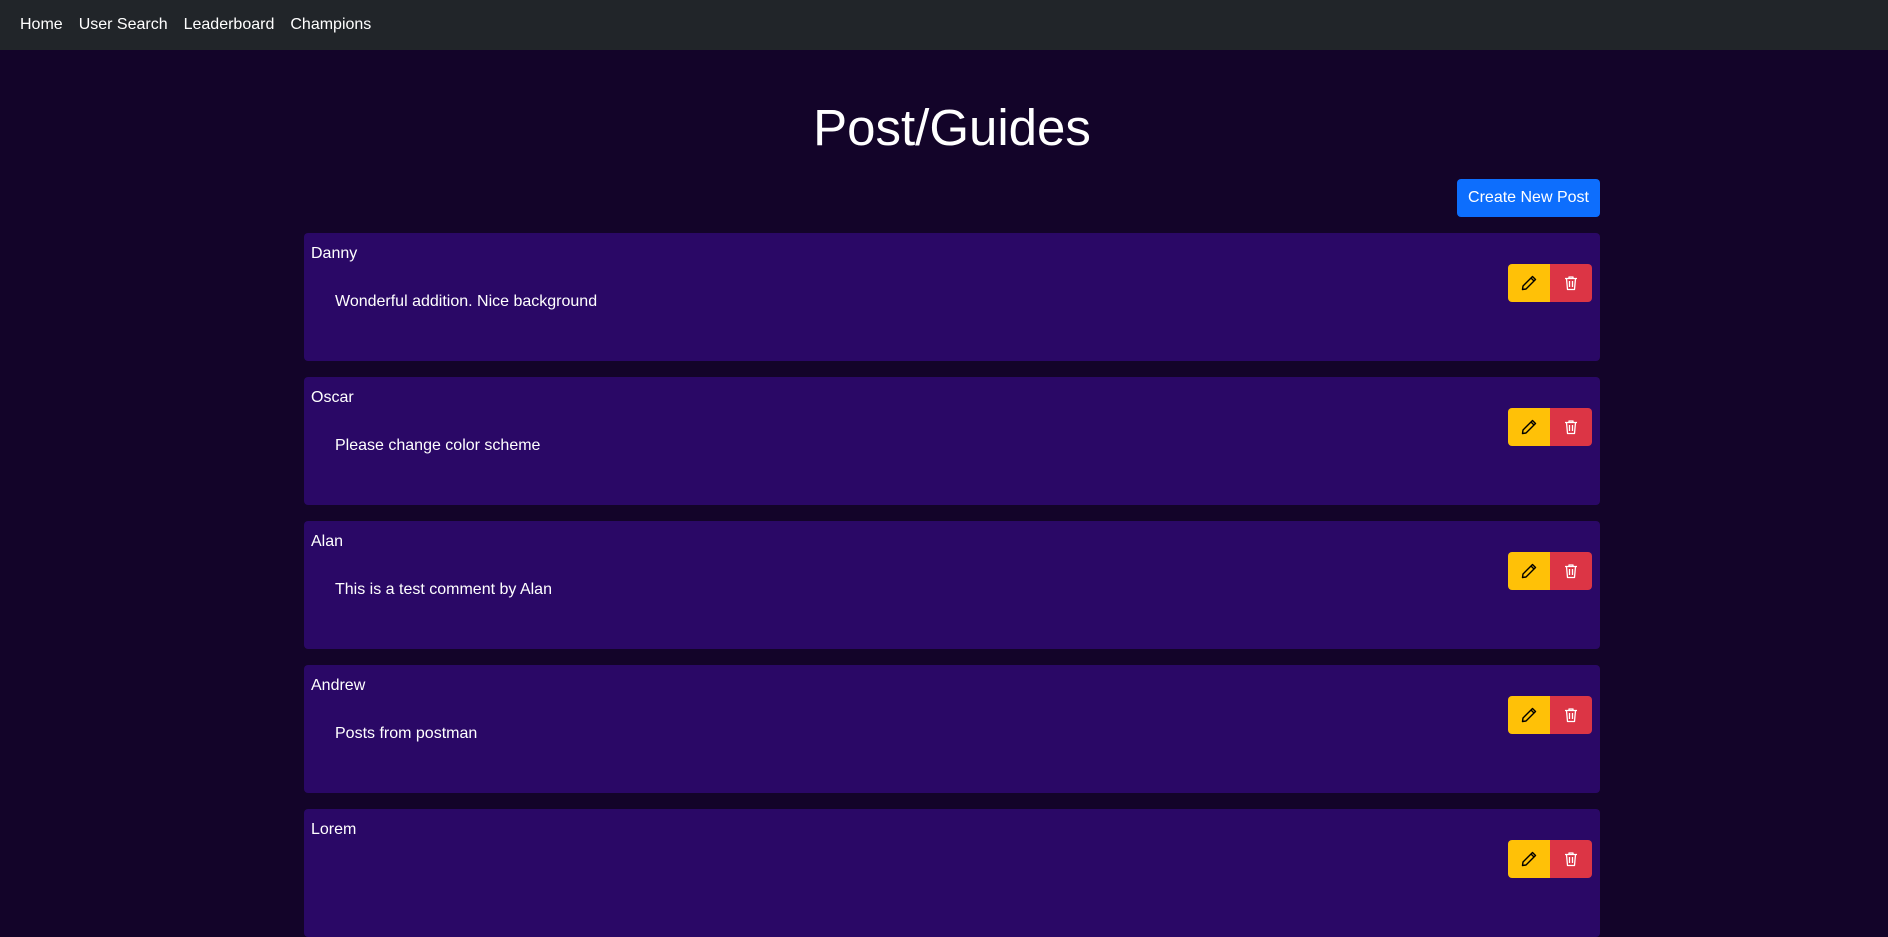  Describe the element at coordinates (952, 729) in the screenshot. I see `post-card: Andrew Posts from postman` at that location.